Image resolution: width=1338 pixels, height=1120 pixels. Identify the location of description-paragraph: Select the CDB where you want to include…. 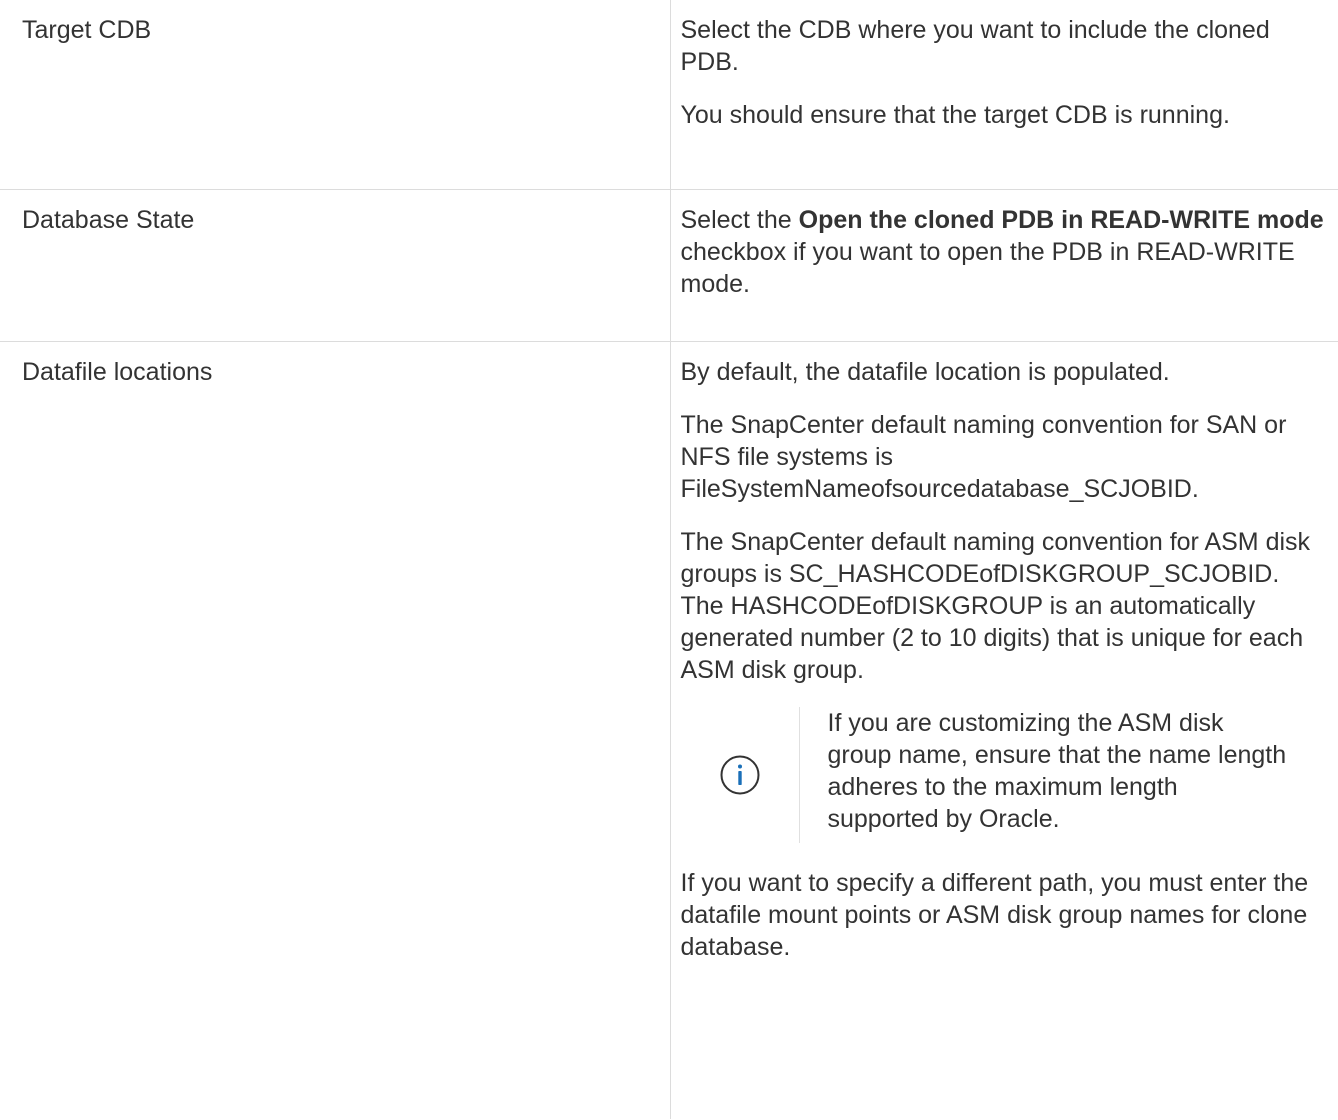
(975, 46).